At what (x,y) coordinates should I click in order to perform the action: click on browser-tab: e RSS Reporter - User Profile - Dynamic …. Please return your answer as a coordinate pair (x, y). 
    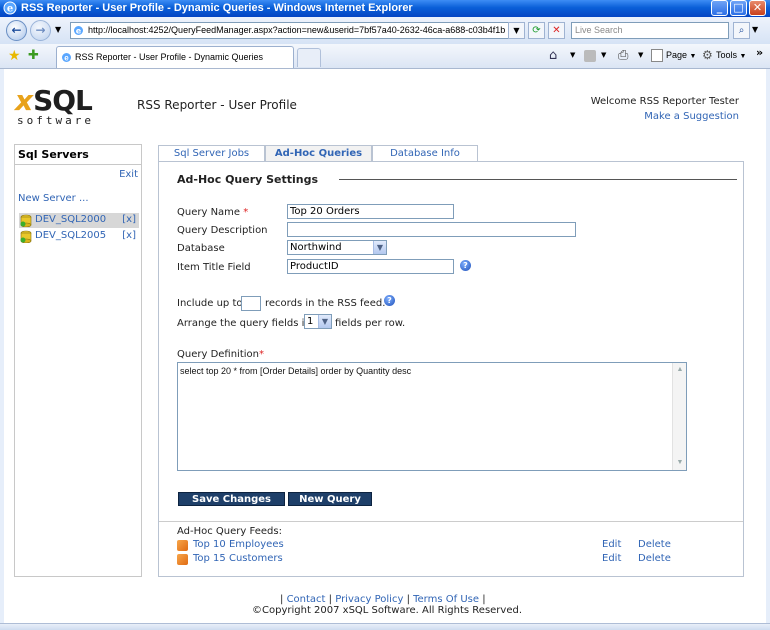
    Looking at the image, I should click on (175, 57).